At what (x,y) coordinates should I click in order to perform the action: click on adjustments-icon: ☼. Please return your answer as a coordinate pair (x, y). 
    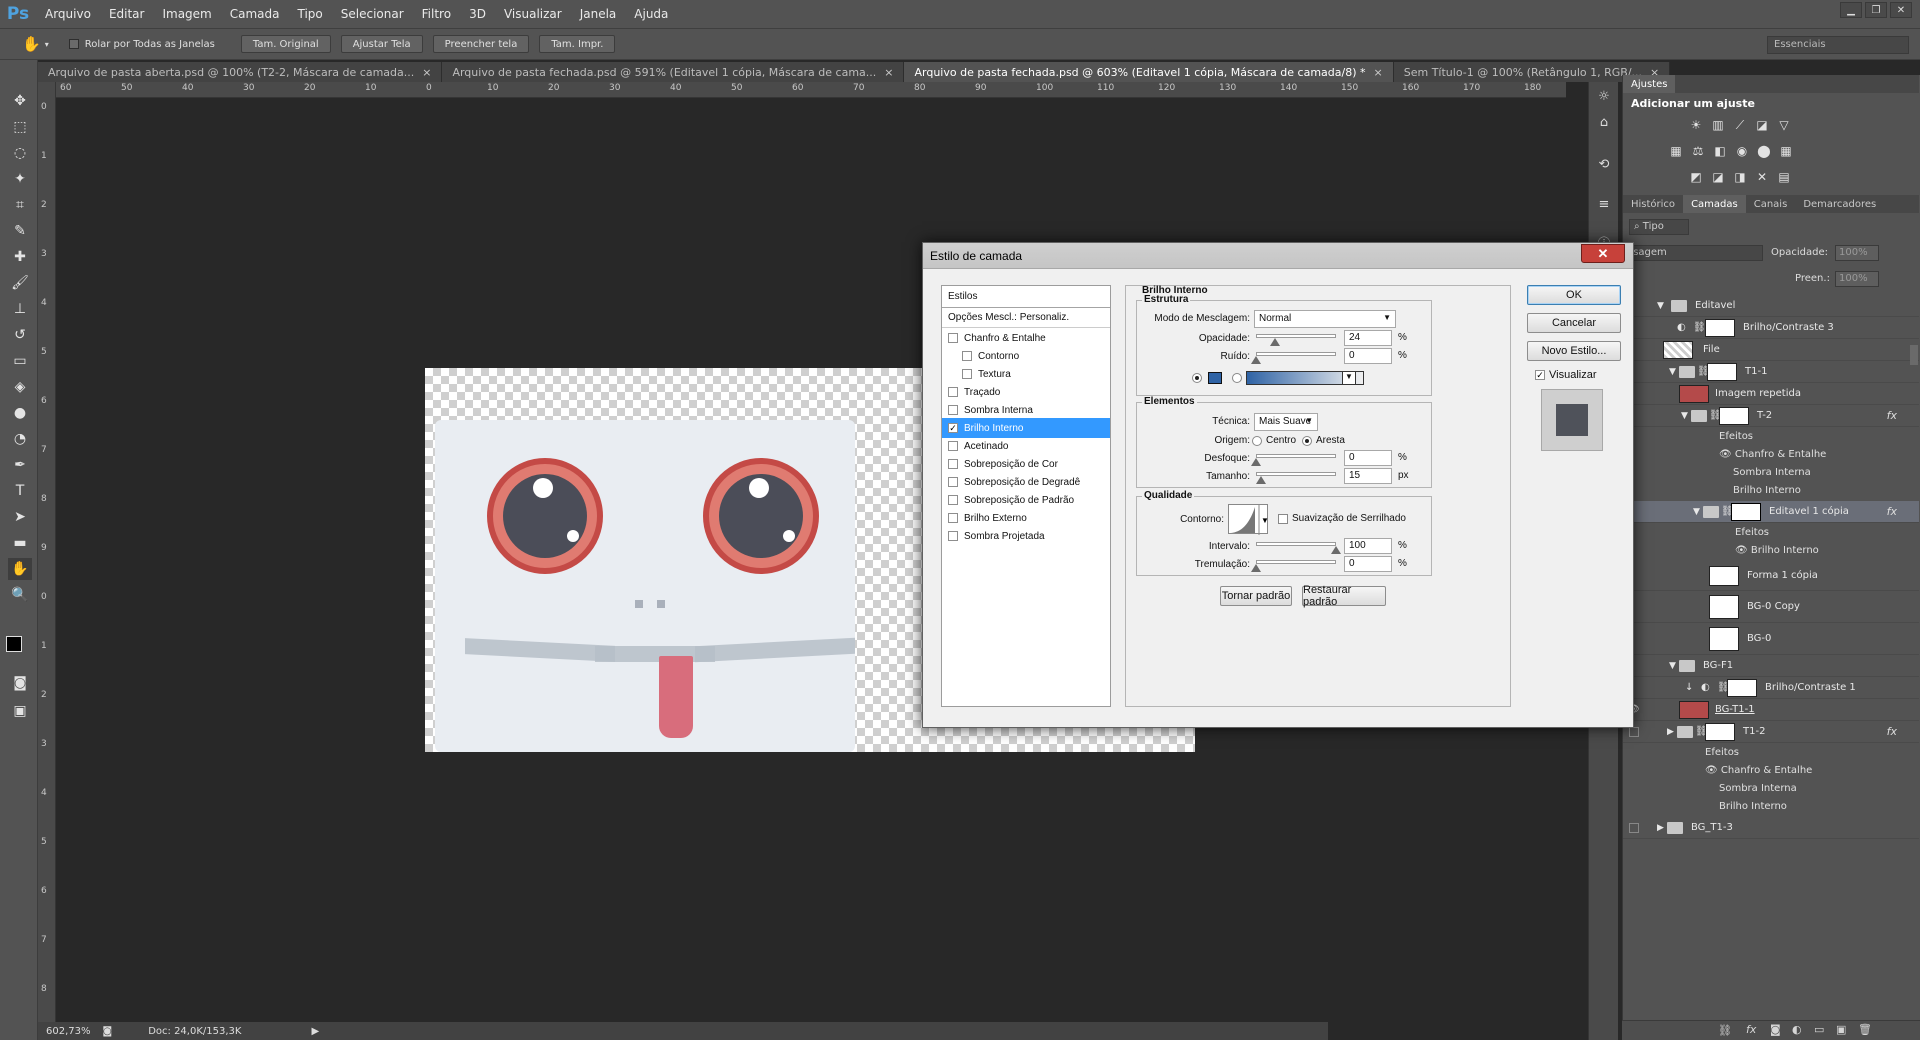
    Looking at the image, I should click on (1604, 96).